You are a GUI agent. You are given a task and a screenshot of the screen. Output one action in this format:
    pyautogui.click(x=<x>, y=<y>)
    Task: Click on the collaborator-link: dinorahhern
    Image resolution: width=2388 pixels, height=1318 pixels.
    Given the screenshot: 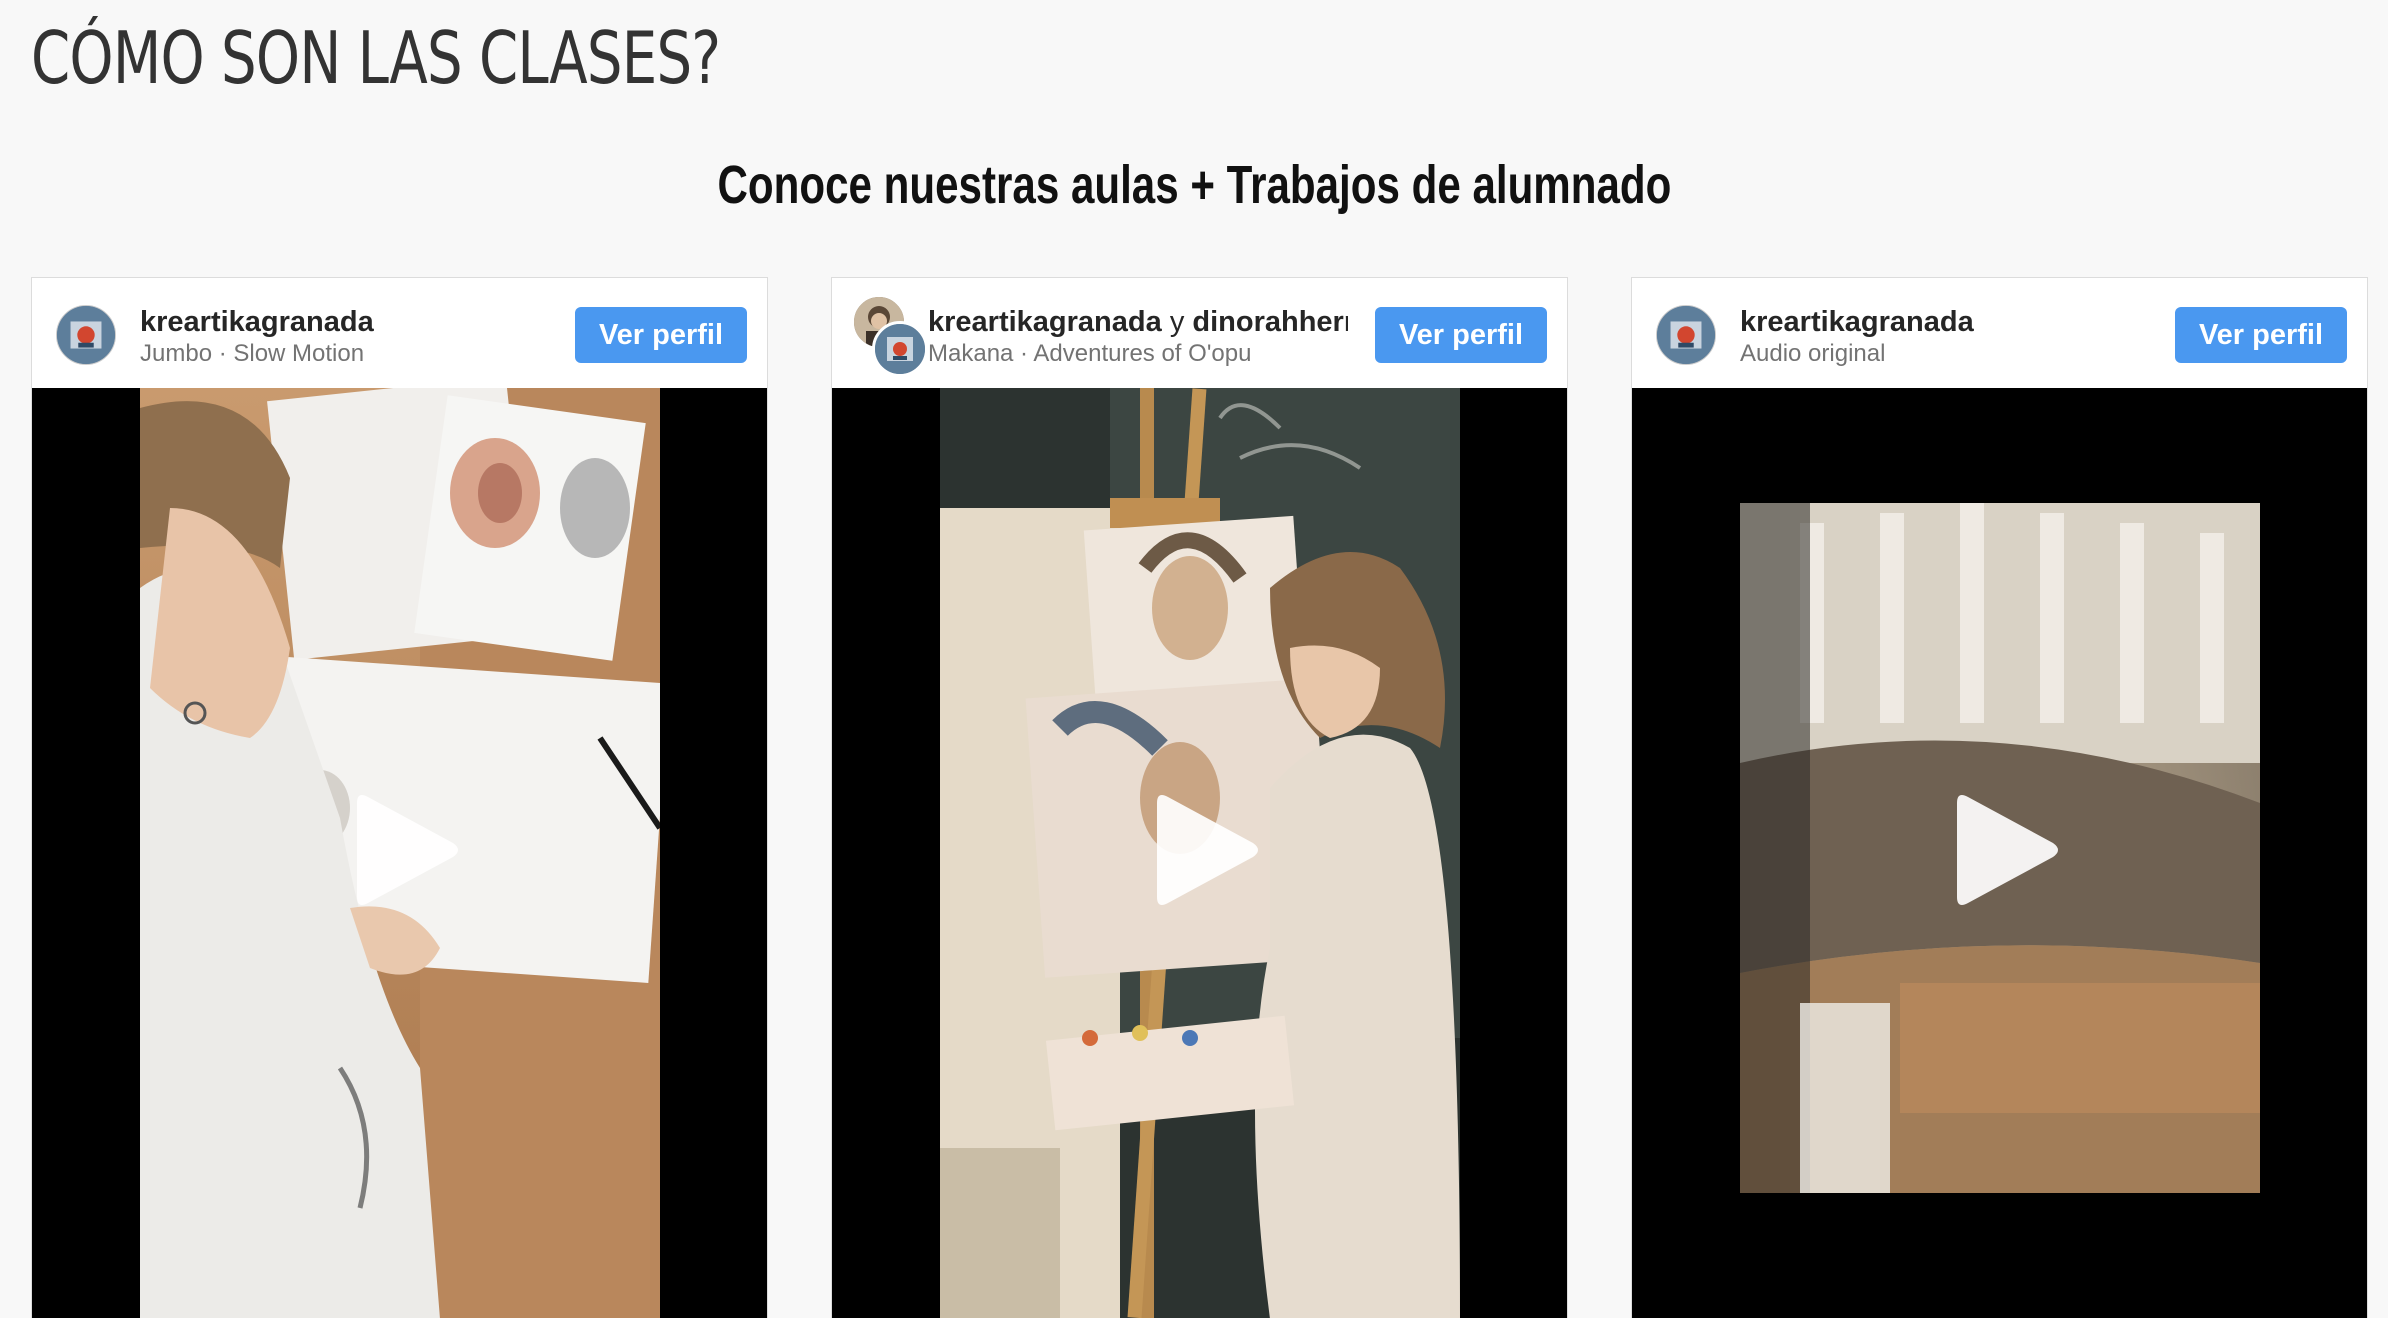 What is the action you would take?
    pyautogui.click(x=1270, y=322)
    